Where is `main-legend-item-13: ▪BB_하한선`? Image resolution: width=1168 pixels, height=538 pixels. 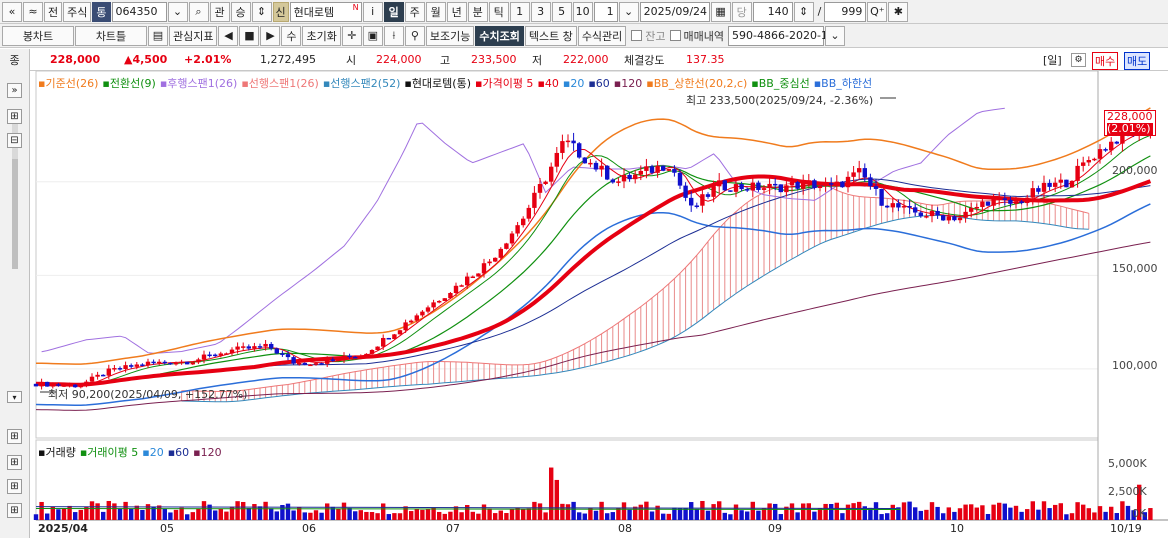
main-legend-item-13: ▪BB_하한선 is located at coordinates (843, 83).